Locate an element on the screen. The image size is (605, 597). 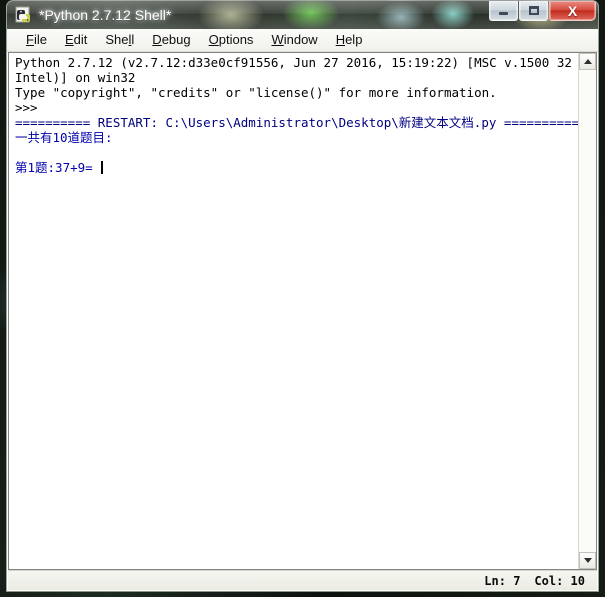
shell-line: >>> is located at coordinates (296, 107).